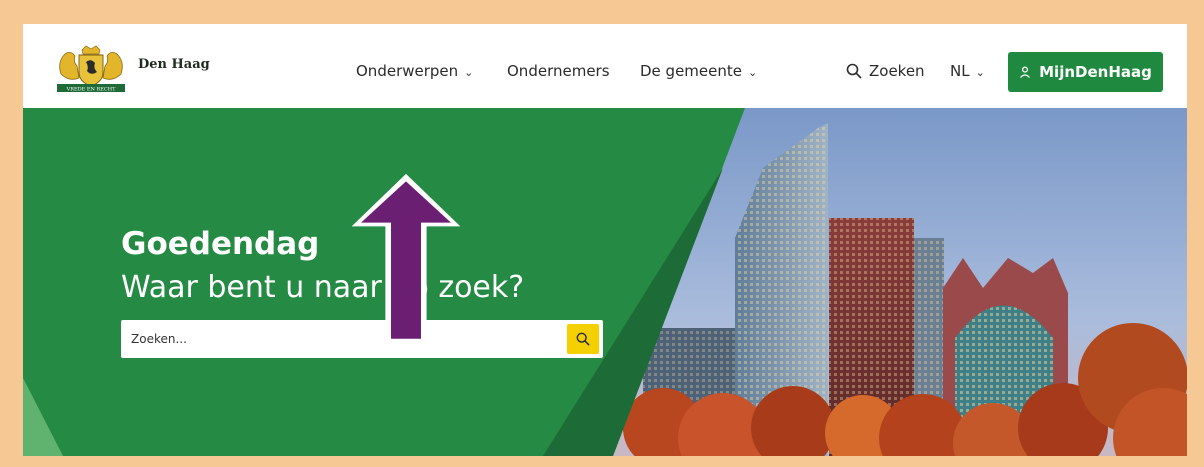 This screenshot has height=467, width=1204. What do you see at coordinates (1025, 72) in the screenshot?
I see `user-icon` at bounding box center [1025, 72].